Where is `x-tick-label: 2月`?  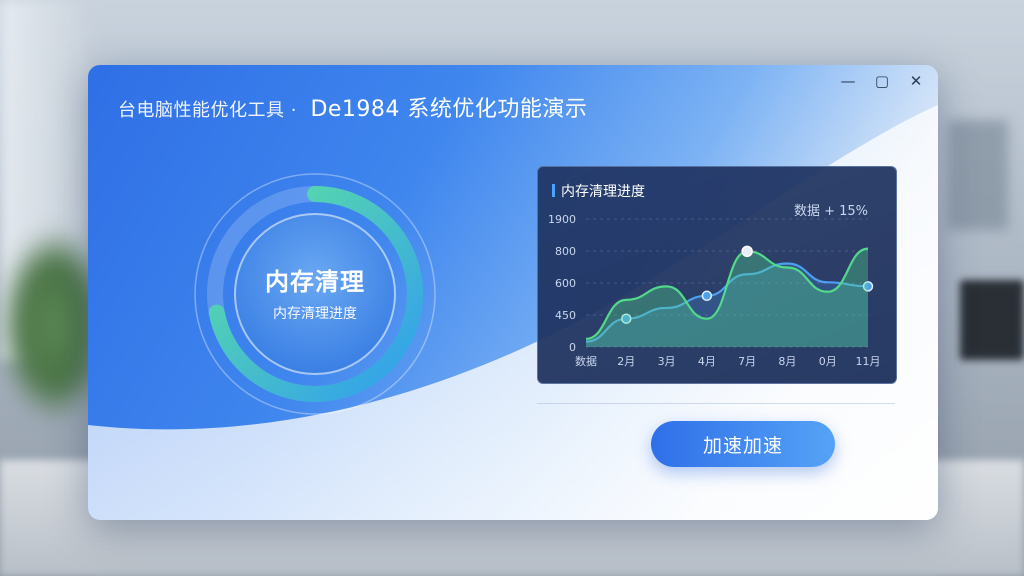
x-tick-label: 2月 is located at coordinates (626, 361).